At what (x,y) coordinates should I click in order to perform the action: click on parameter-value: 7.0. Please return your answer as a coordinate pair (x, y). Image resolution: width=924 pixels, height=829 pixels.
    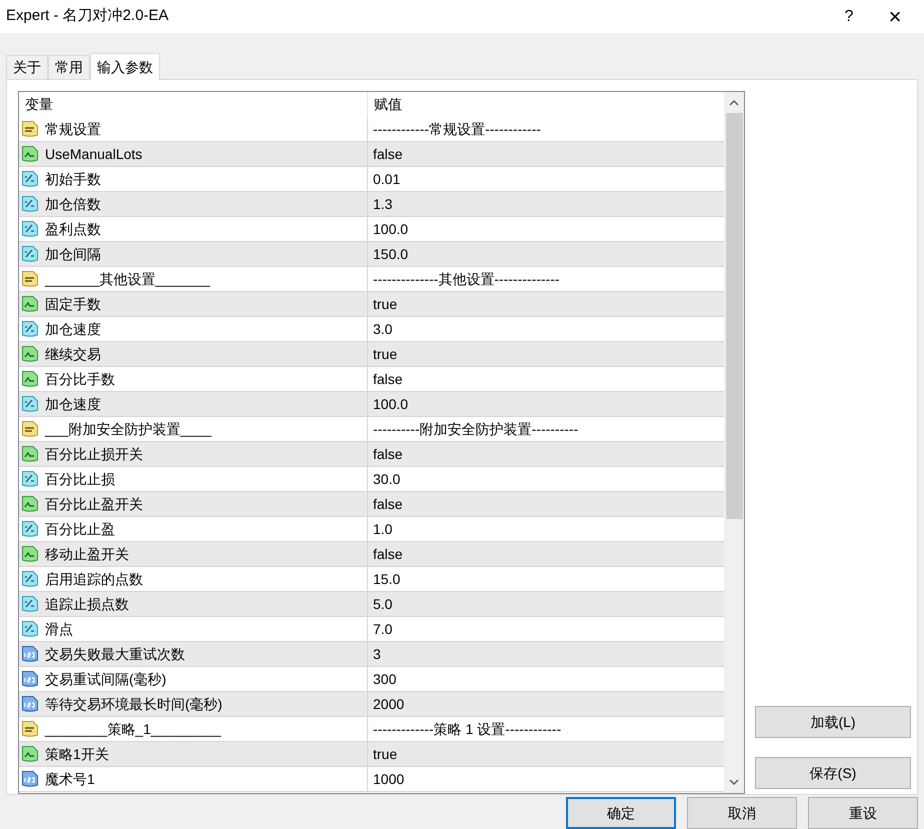
    Looking at the image, I should click on (382, 629).